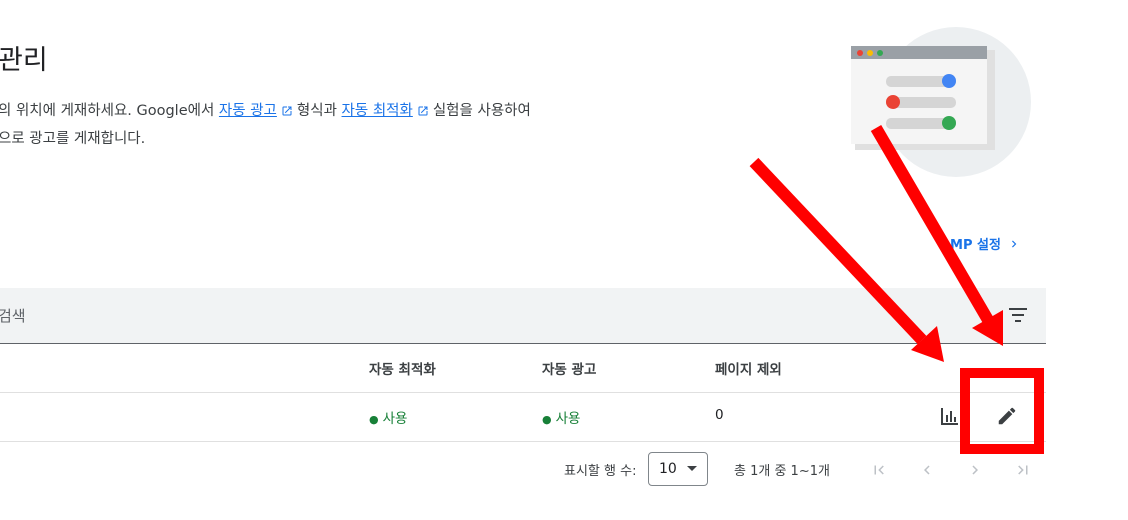 This screenshot has width=1128, height=520. I want to click on filter-icon, so click(1018, 315).